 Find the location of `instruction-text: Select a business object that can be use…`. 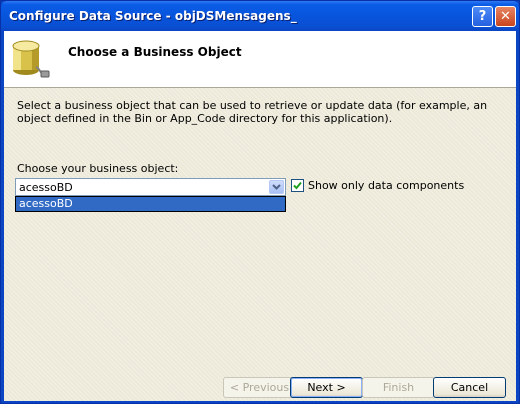

instruction-text: Select a business object that can be use… is located at coordinates (252, 112).